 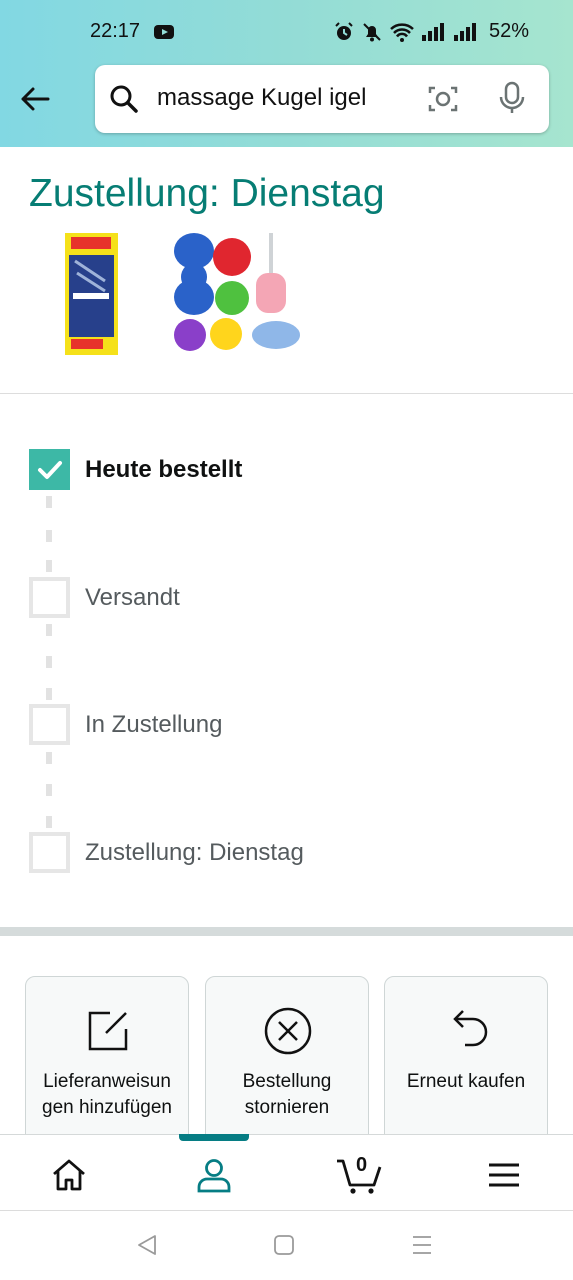 What do you see at coordinates (214, 1175) in the screenshot?
I see `account-icon` at bounding box center [214, 1175].